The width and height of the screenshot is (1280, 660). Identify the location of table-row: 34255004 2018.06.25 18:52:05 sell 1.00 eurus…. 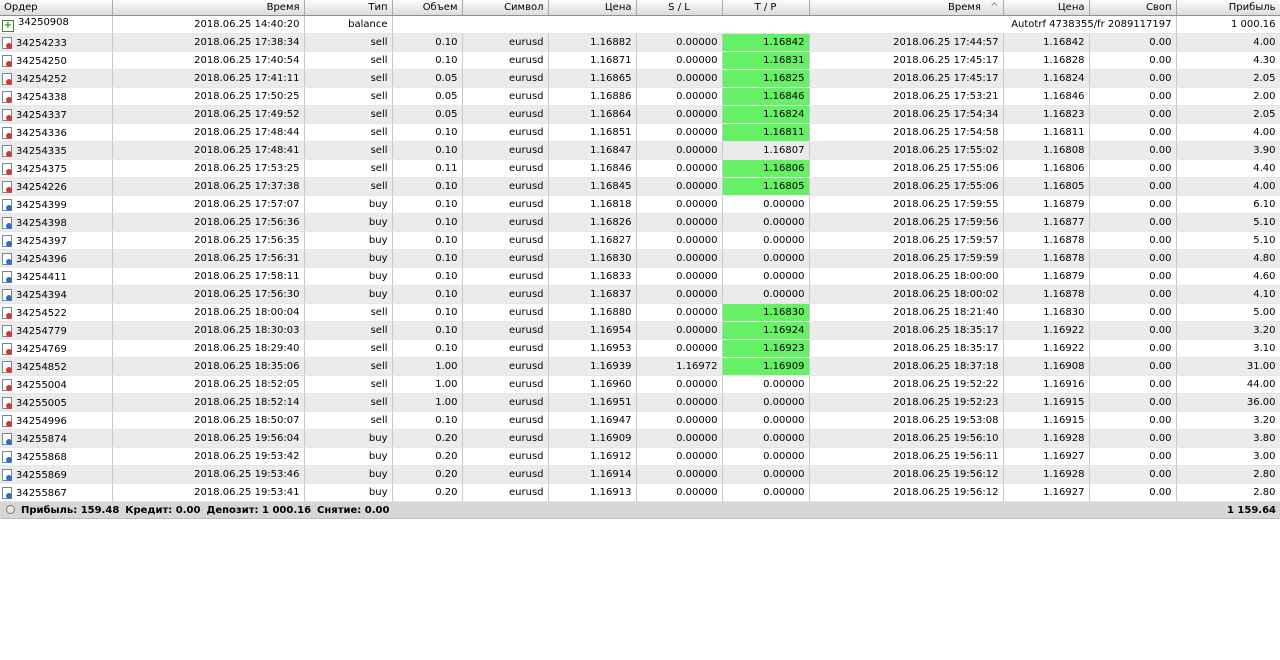
(640, 384).